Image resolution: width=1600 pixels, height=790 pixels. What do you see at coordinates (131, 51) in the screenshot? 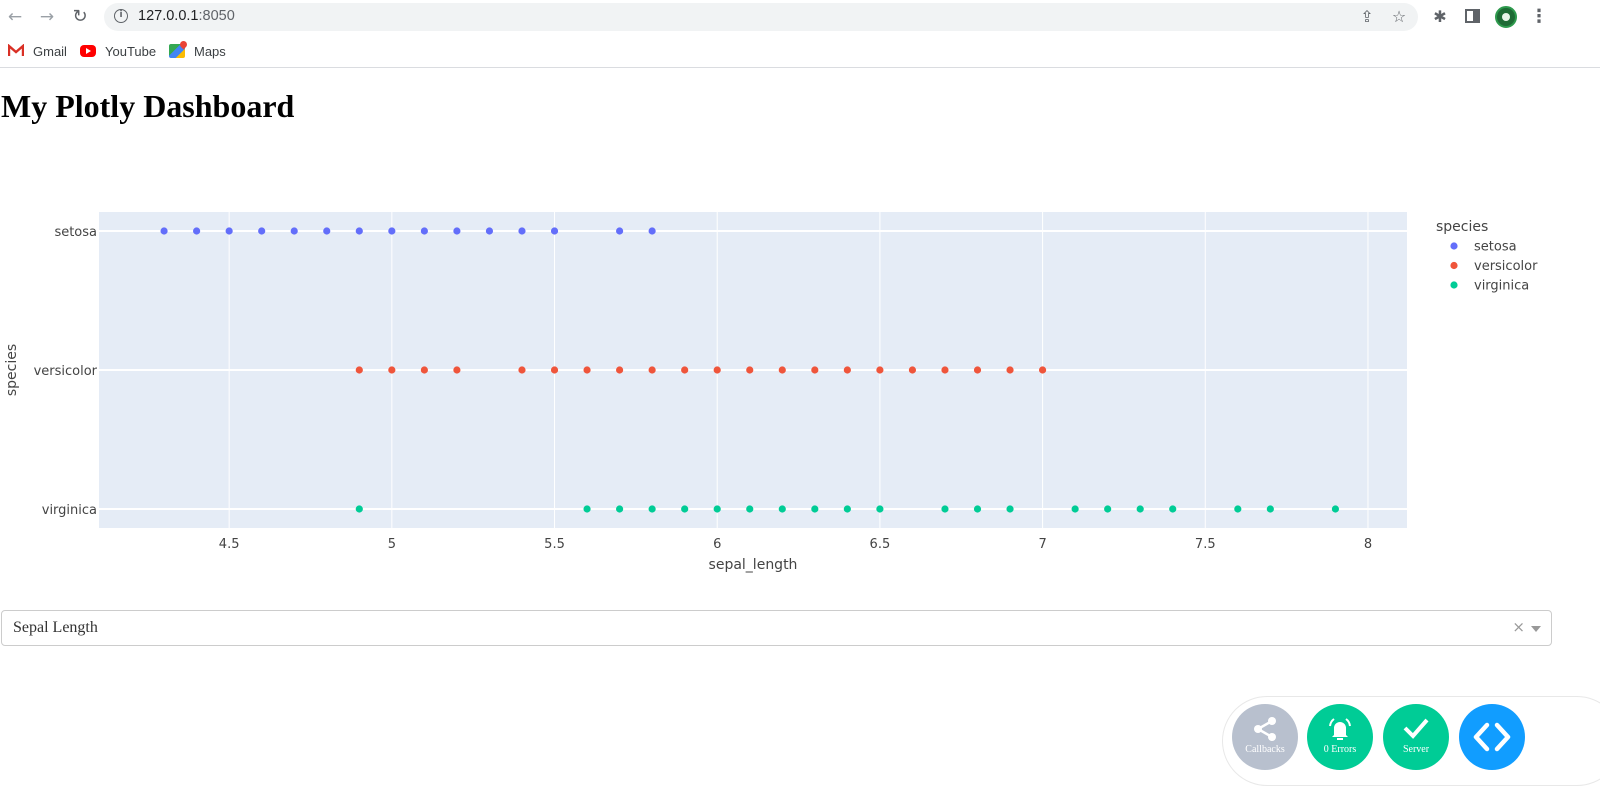
I see `bookmark-label: YouTube` at bounding box center [131, 51].